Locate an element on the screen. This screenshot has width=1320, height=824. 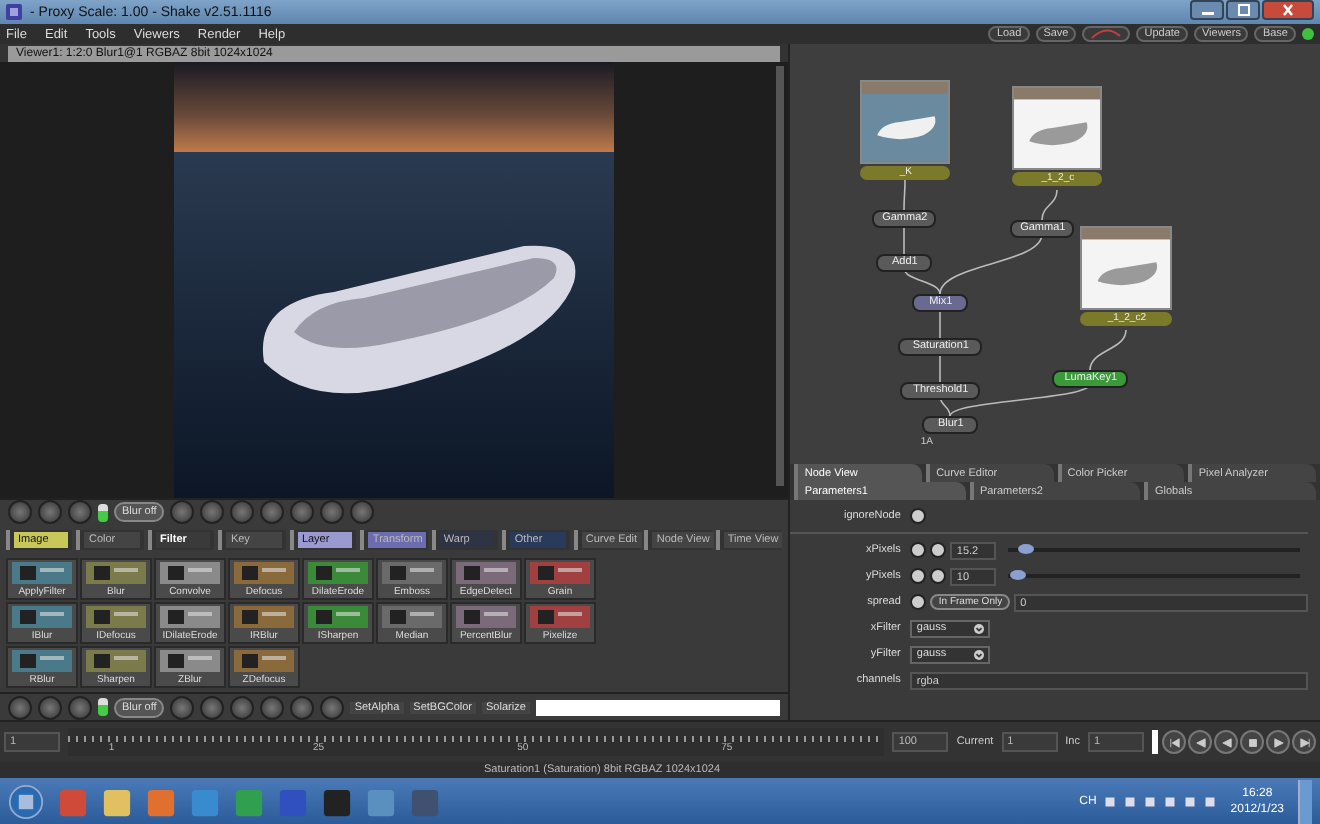
maximize-button is located at coordinates (1243, 10).